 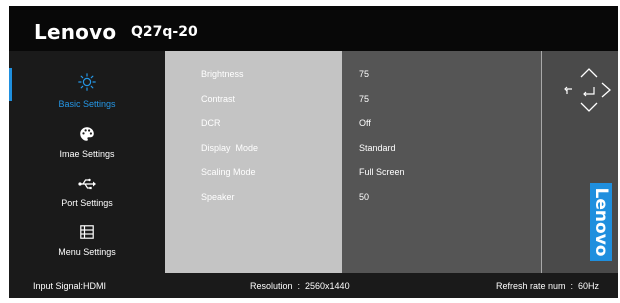 What do you see at coordinates (87, 154) in the screenshot?
I see `sidebar-item-label: Imae Settings` at bounding box center [87, 154].